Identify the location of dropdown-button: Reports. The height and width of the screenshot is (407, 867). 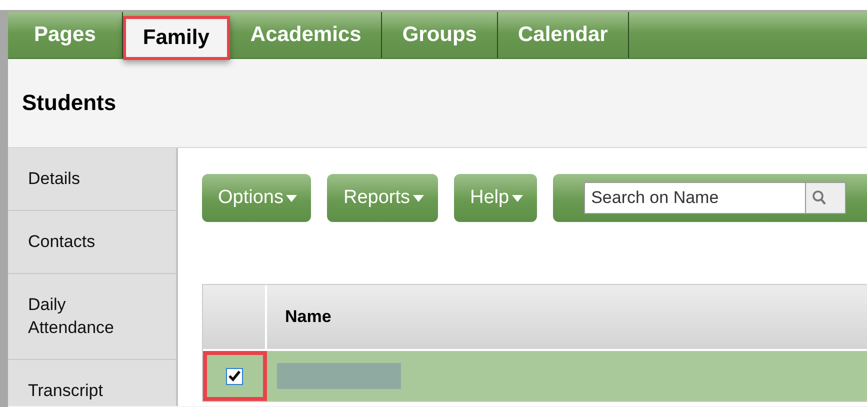
(382, 198).